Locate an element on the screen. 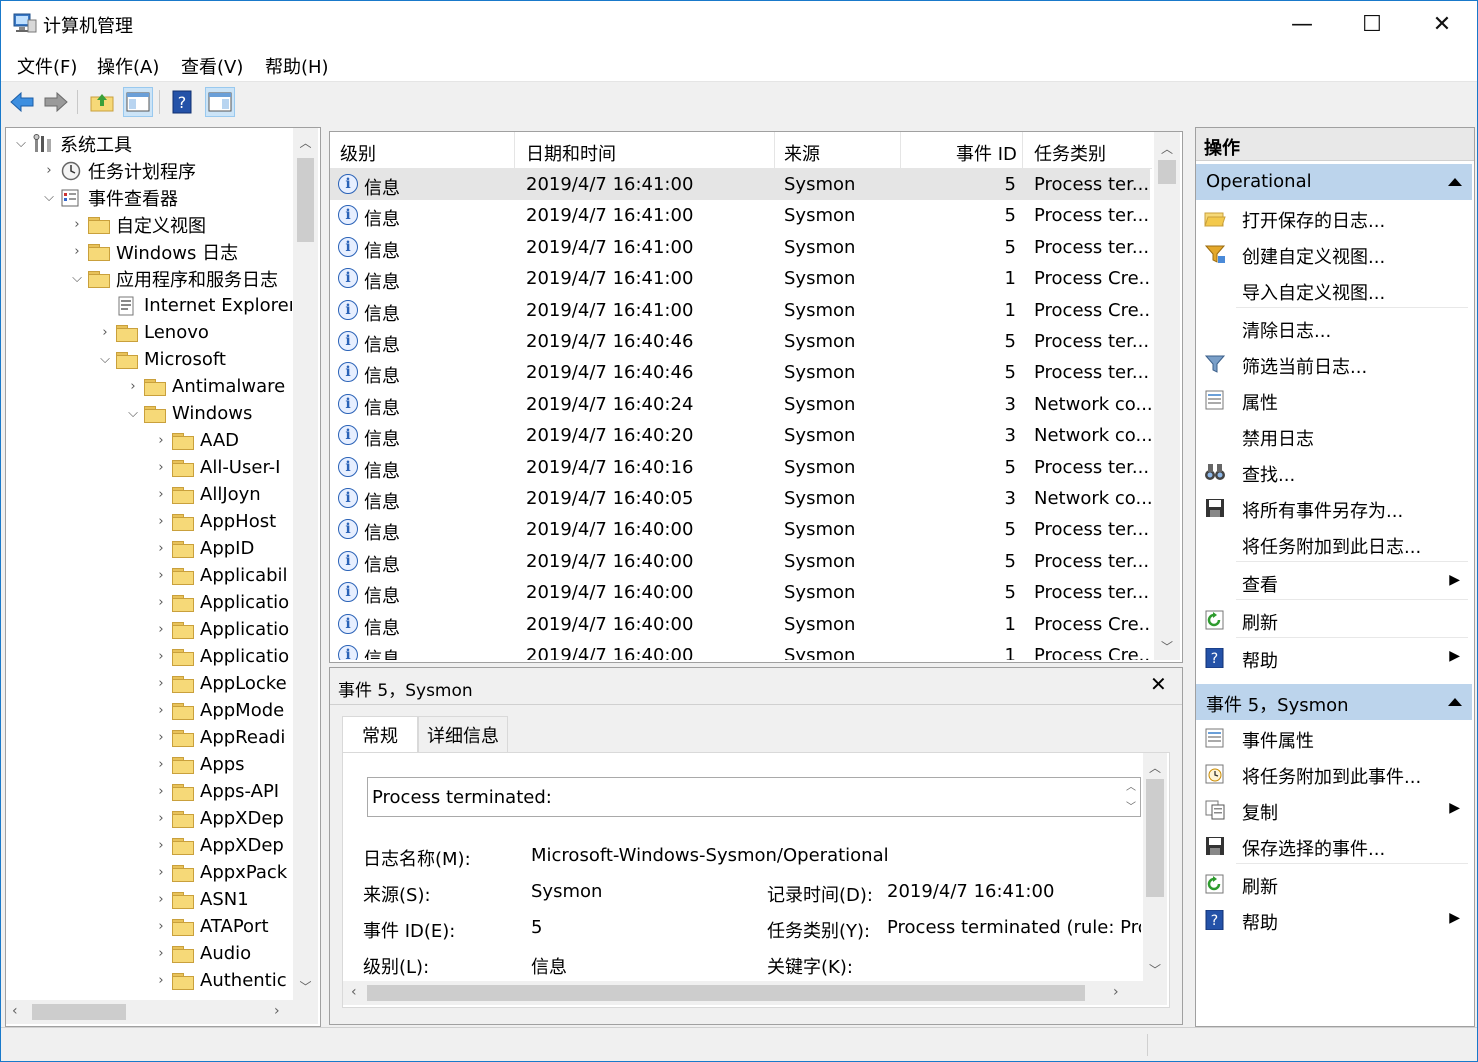 The width and height of the screenshot is (1478, 1062). column-source: 来源 is located at coordinates (802, 153).